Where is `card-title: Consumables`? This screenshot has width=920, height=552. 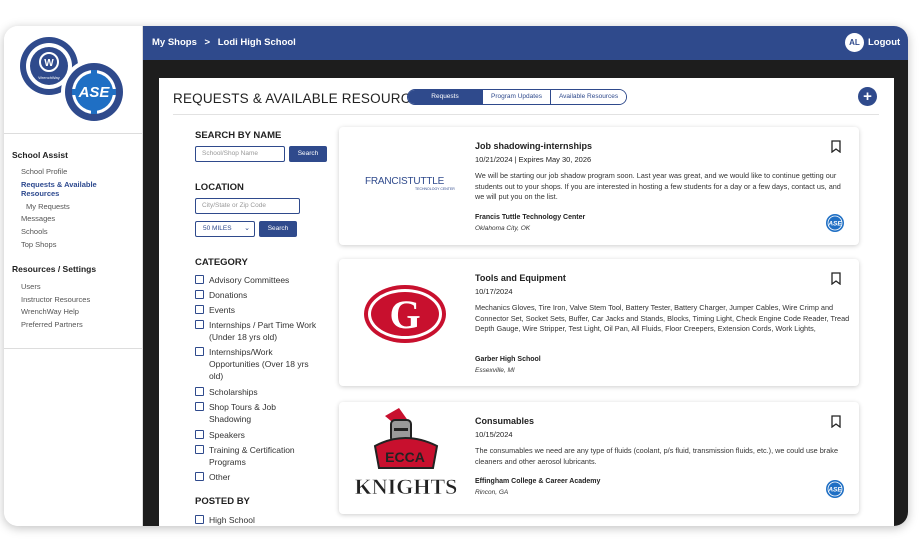 card-title: Consumables is located at coordinates (504, 421).